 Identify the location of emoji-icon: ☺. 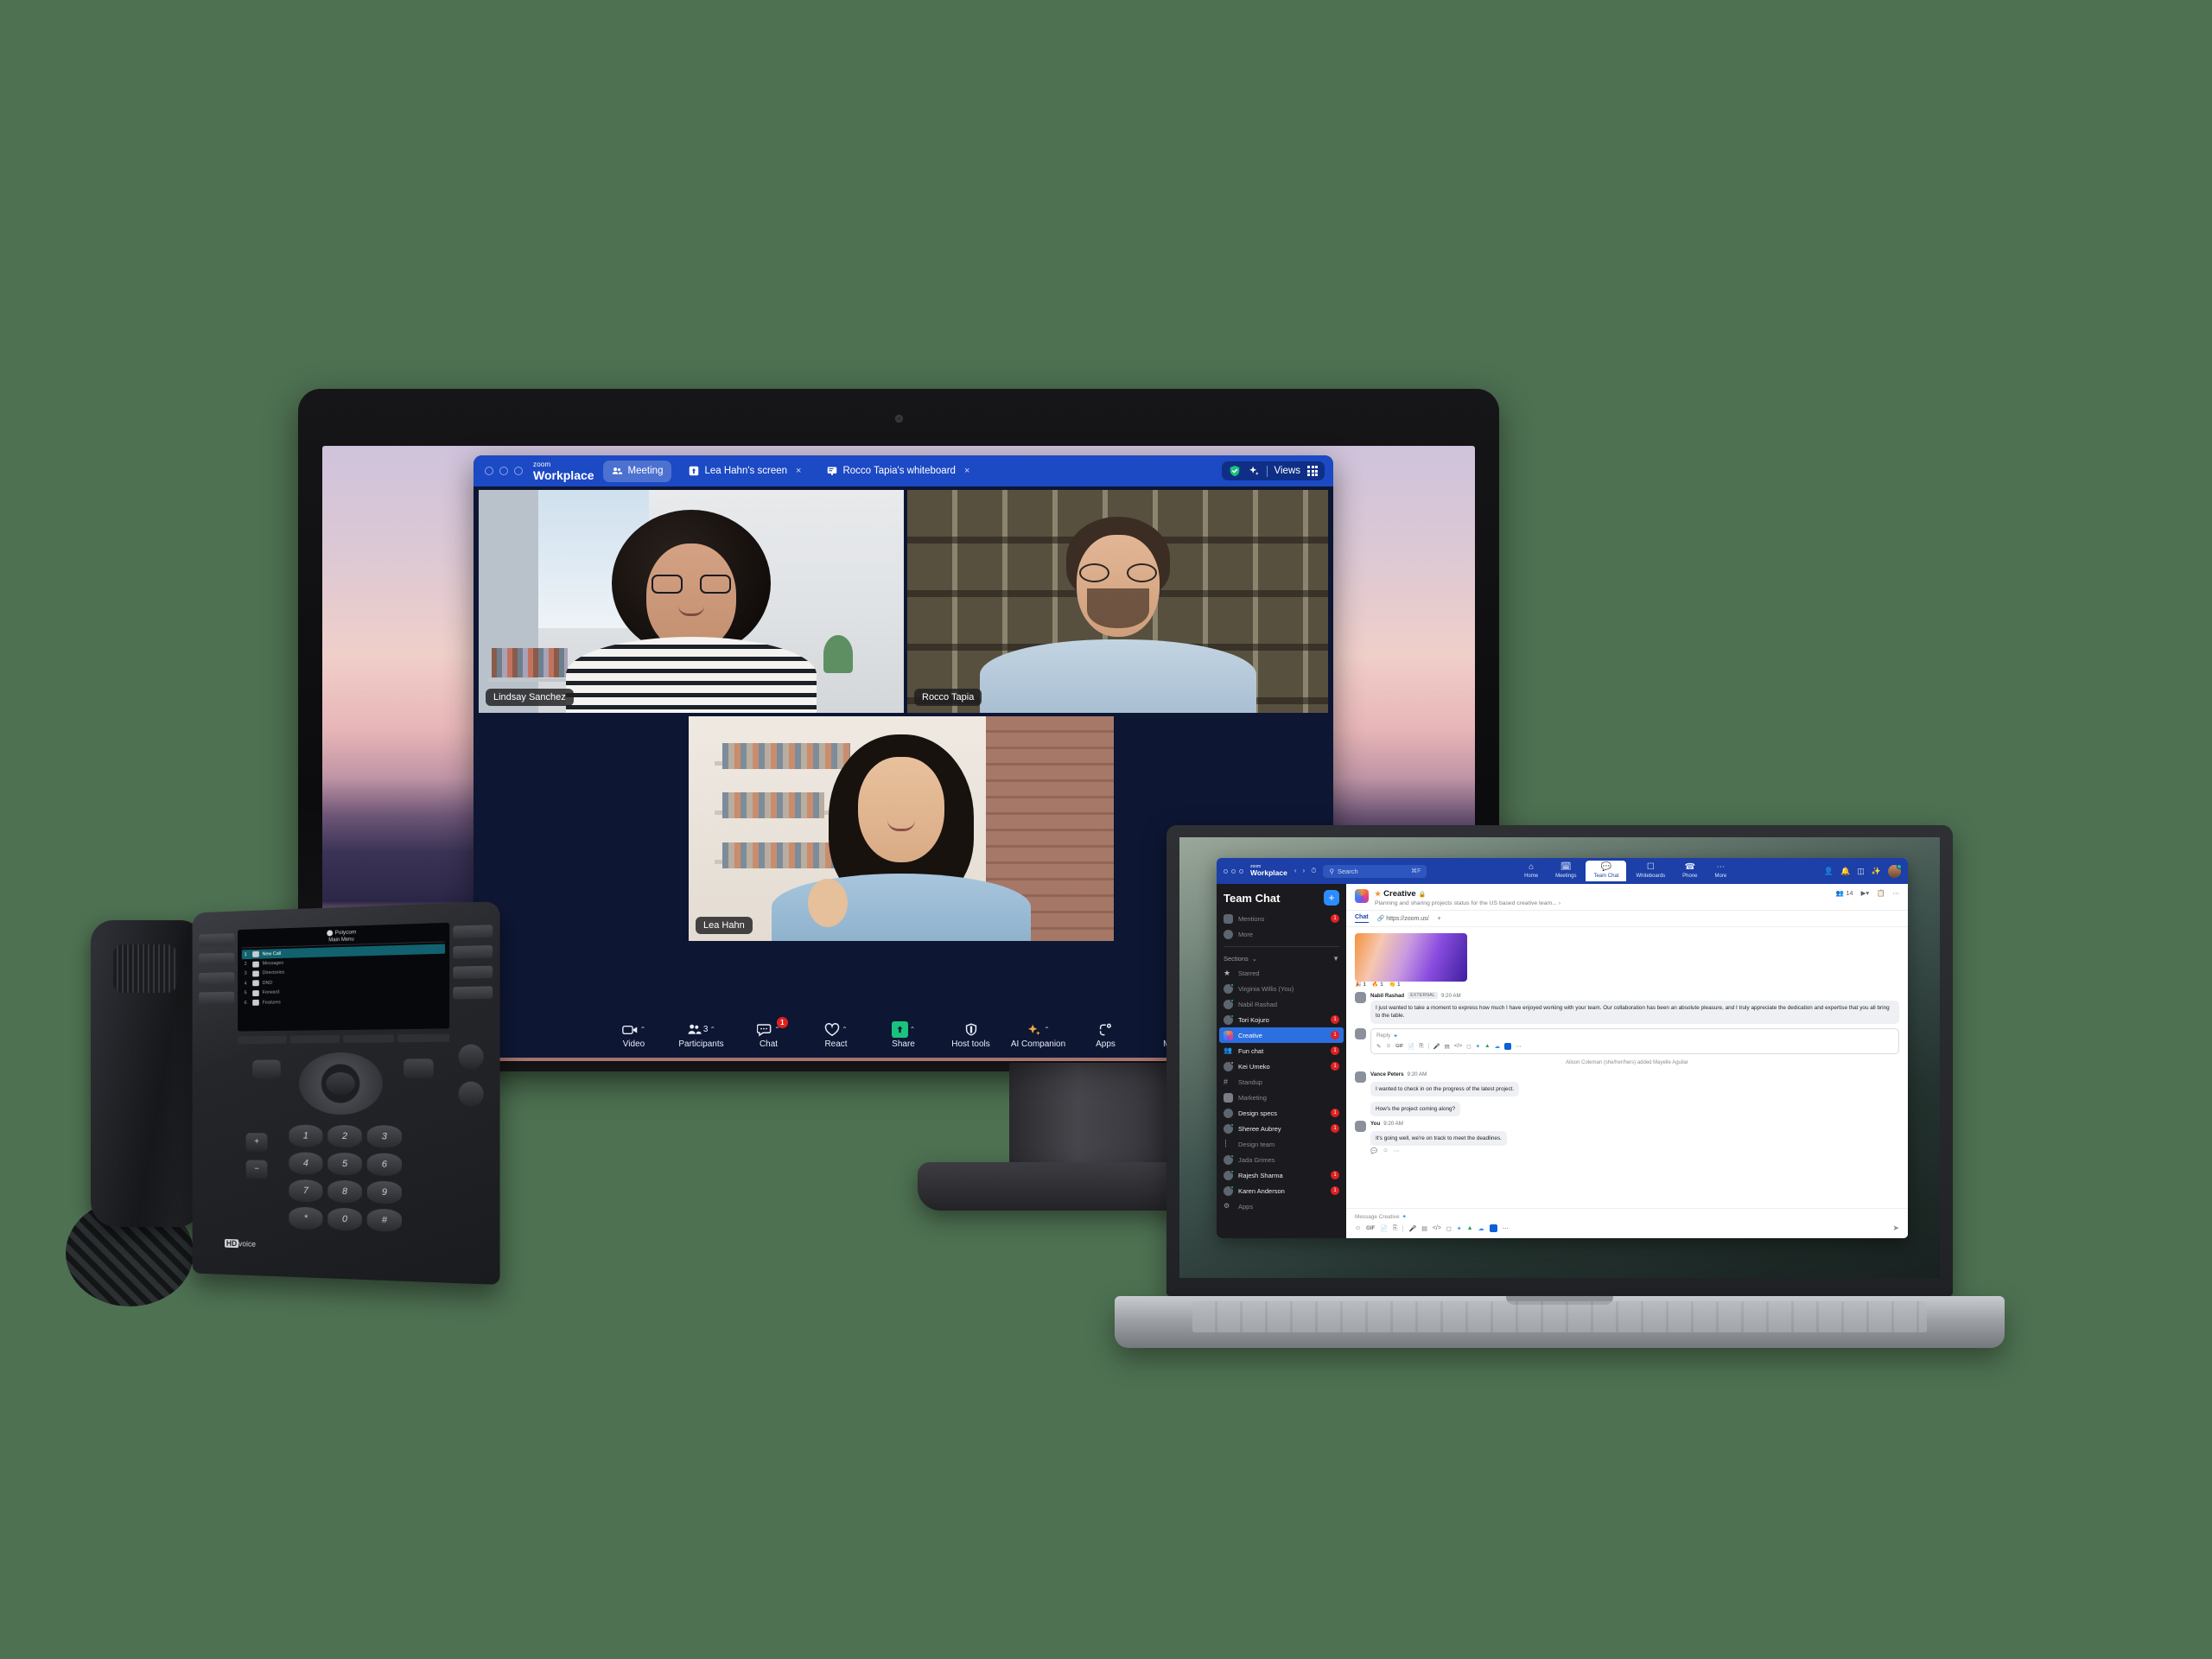
(1388, 1046).